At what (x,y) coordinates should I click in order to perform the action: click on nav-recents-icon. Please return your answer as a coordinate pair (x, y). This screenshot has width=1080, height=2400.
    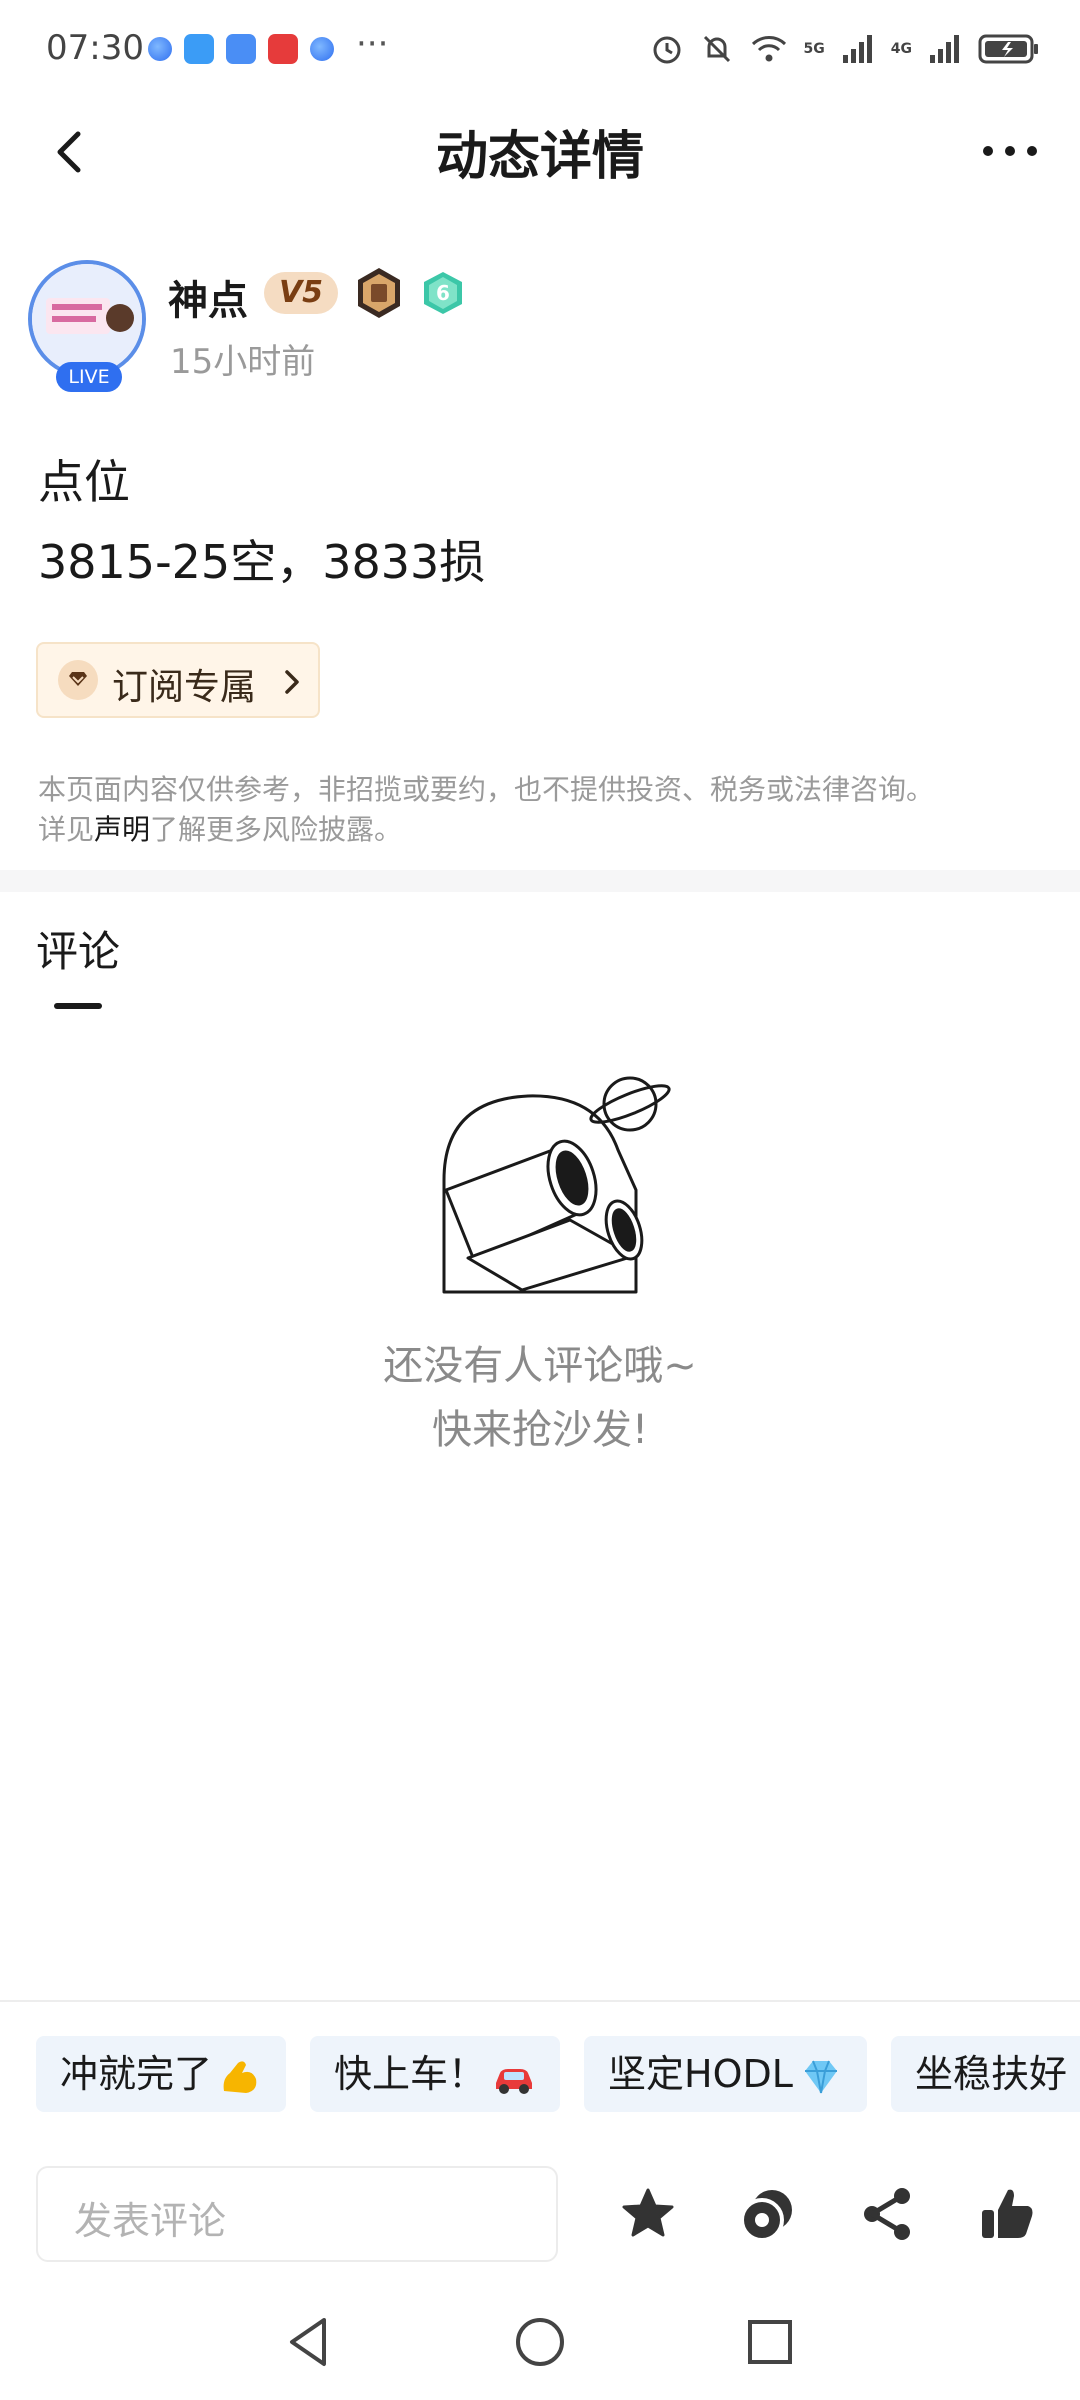
    Looking at the image, I should click on (770, 2342).